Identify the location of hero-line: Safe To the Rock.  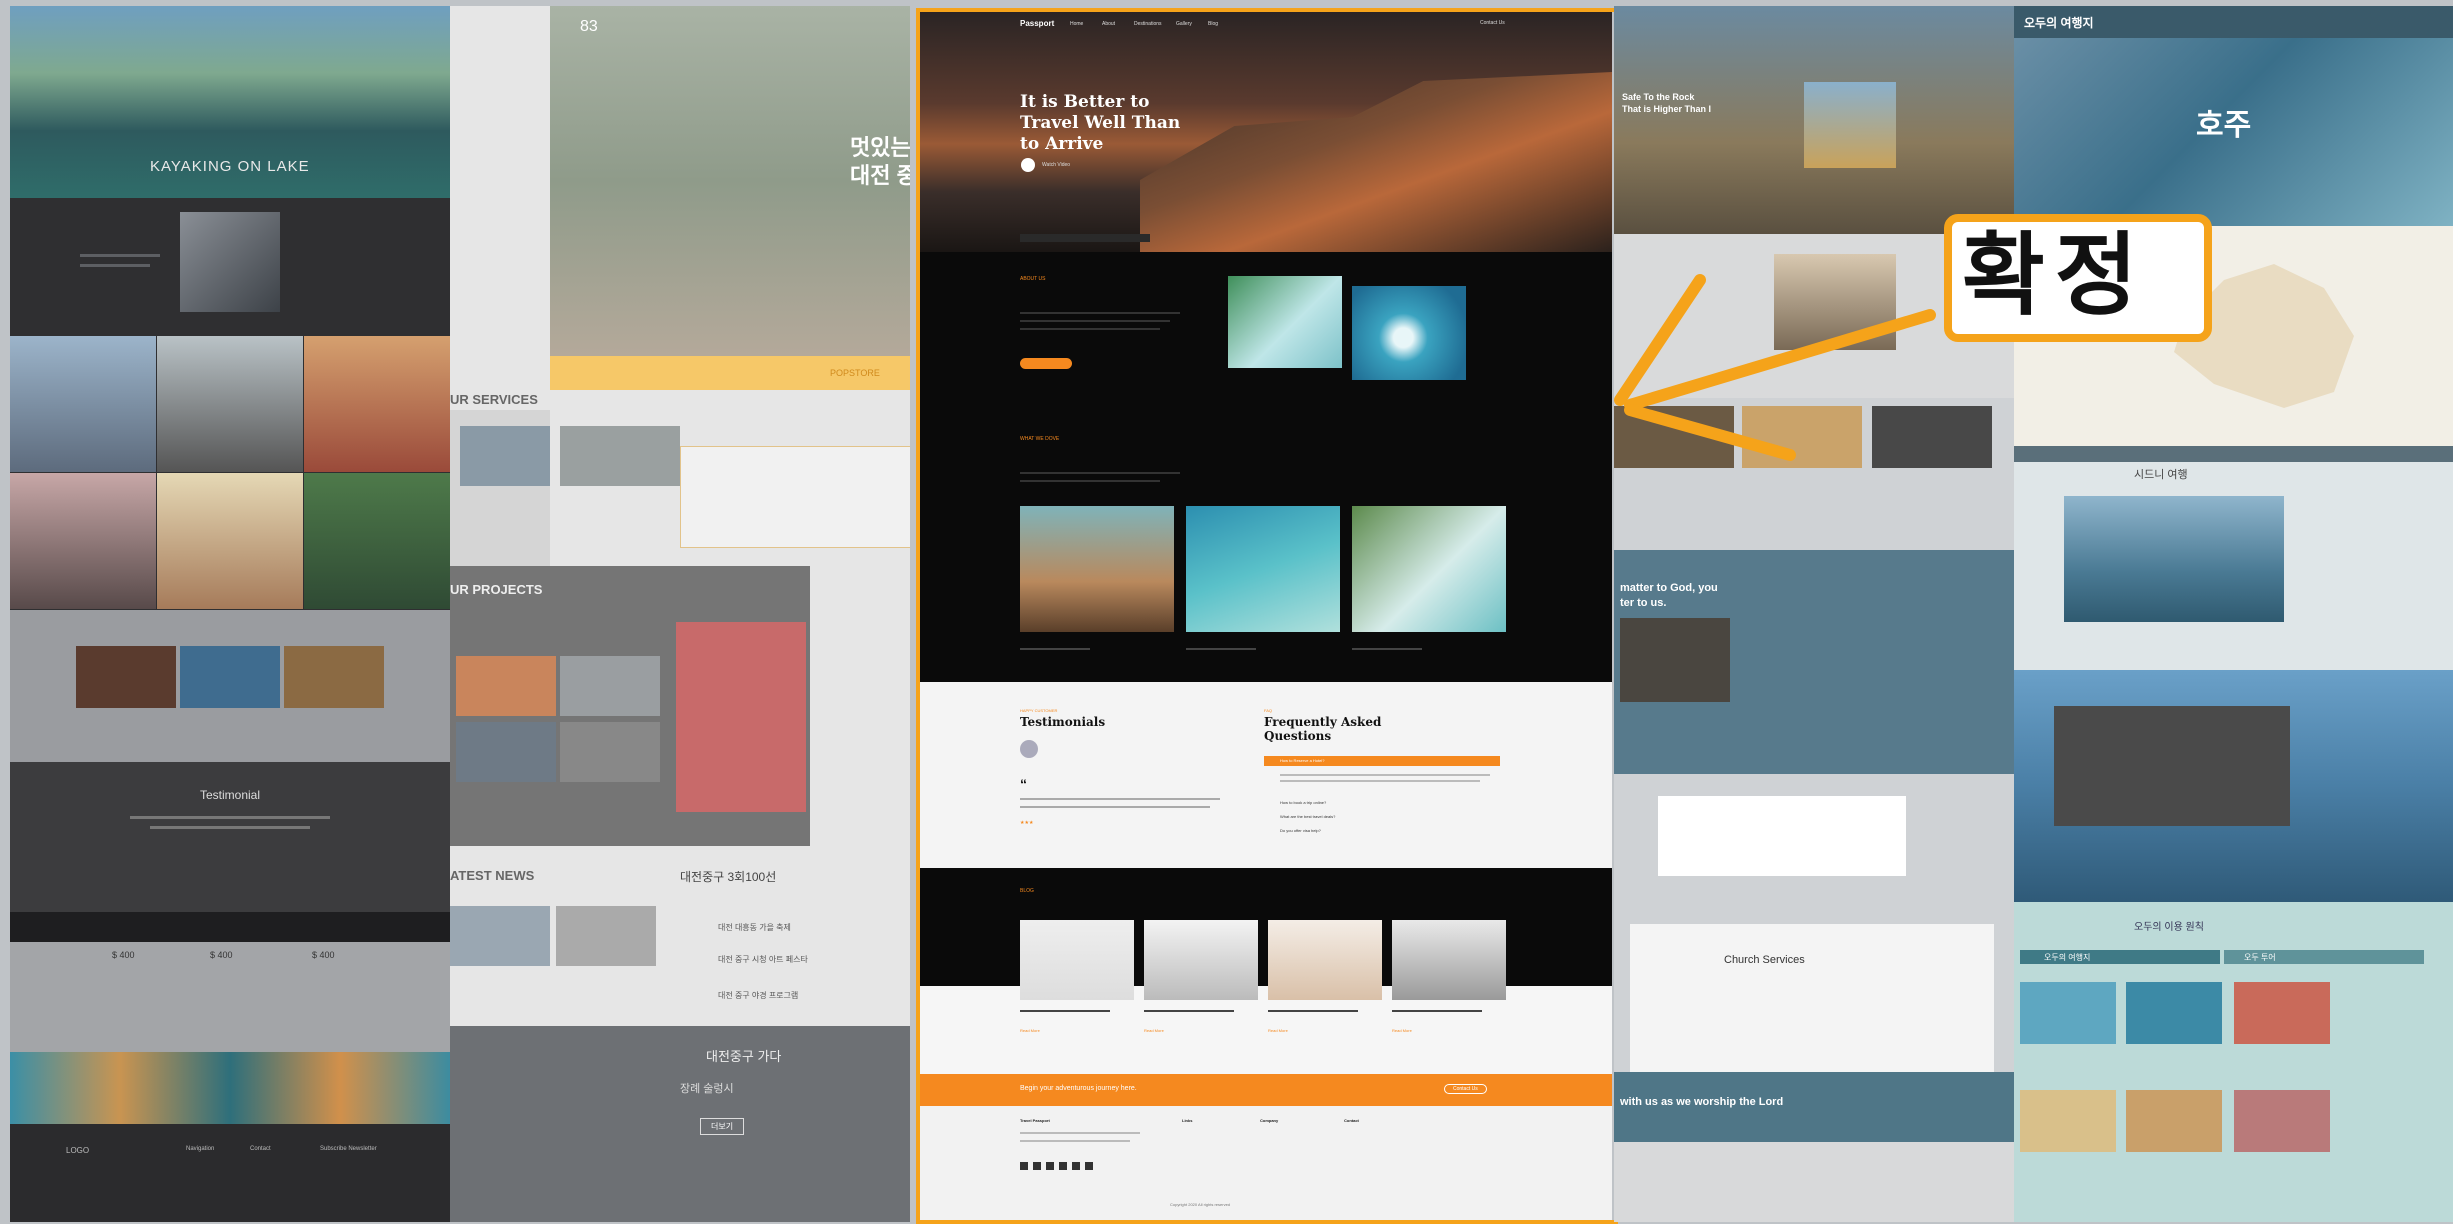
(1658, 97).